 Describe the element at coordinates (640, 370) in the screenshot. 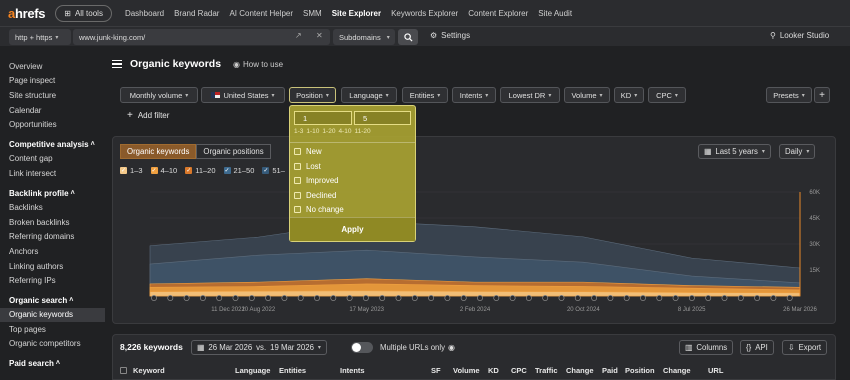

I see `col-position: Position` at that location.